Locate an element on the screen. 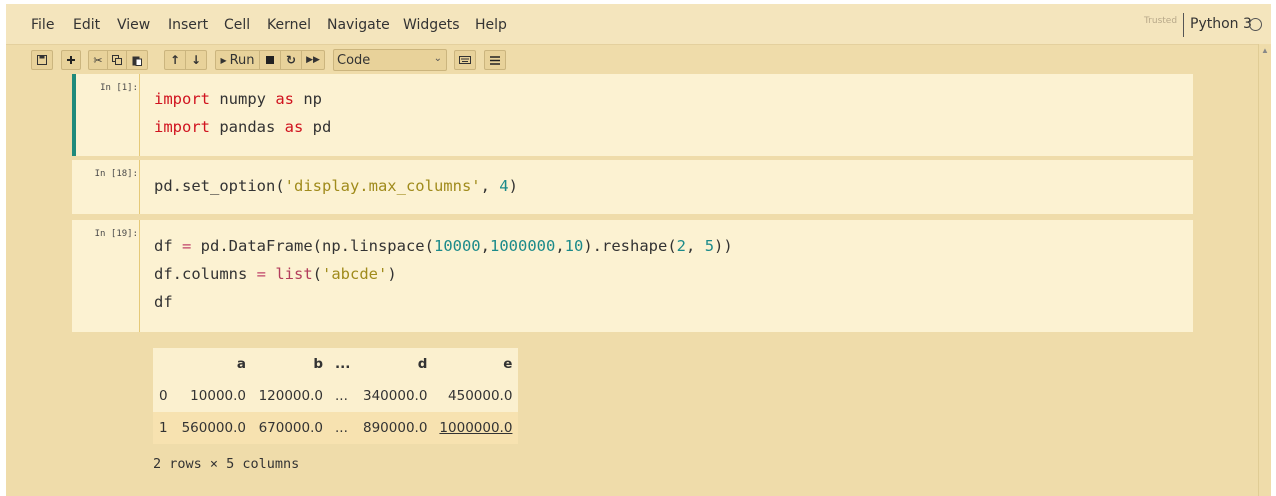 The width and height of the screenshot is (1276, 496). copy-icon is located at coordinates (117, 60).